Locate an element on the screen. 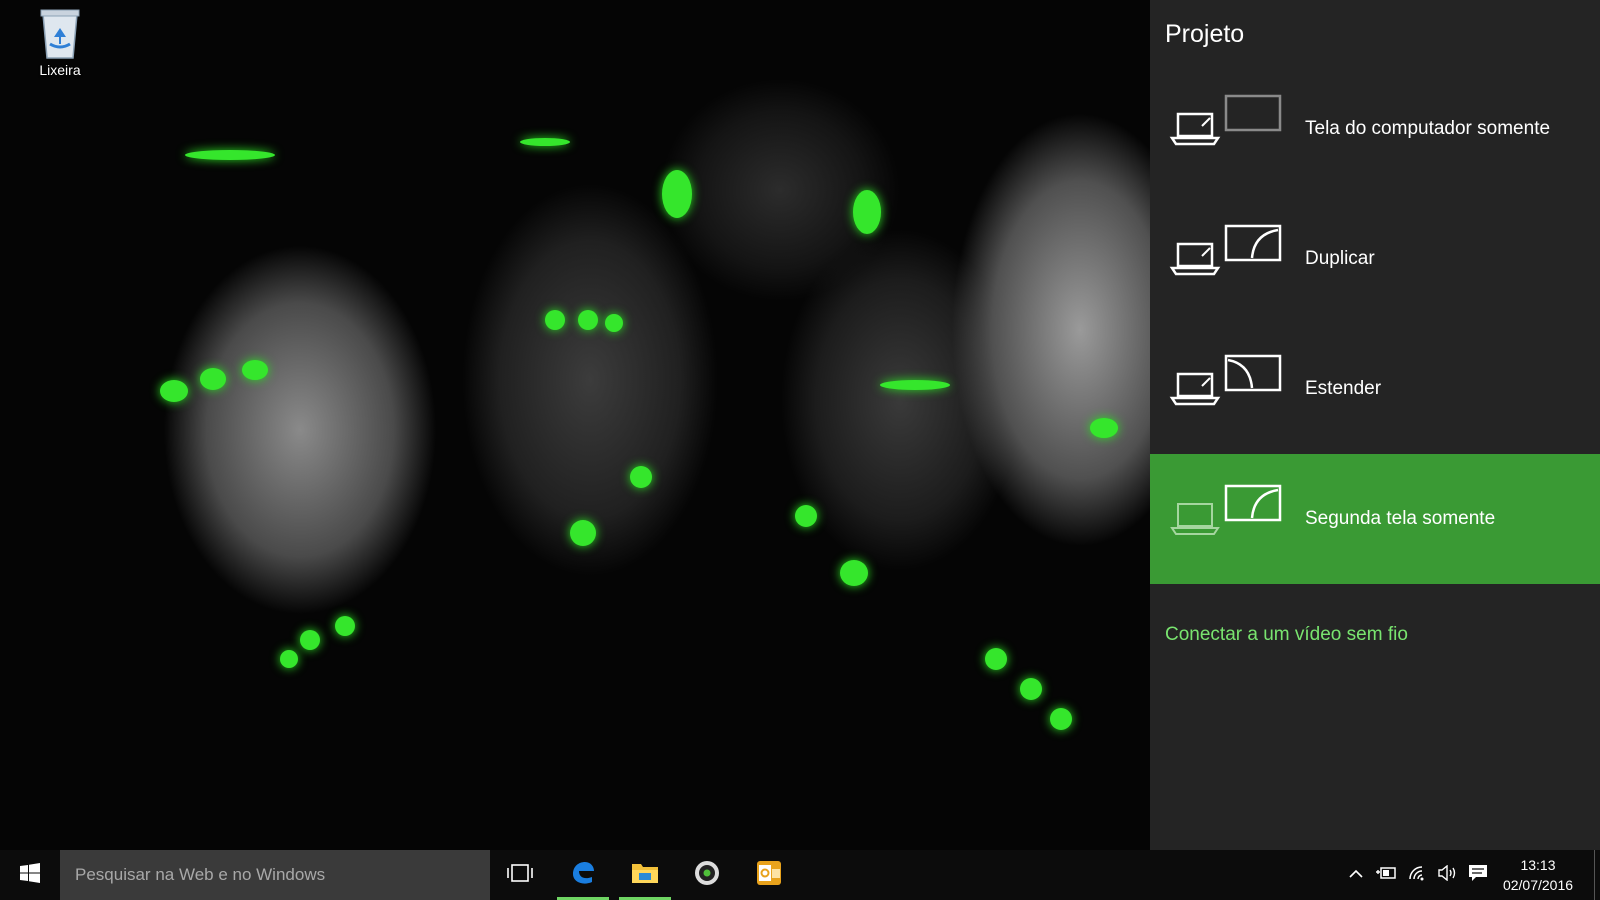  clock-time: 13:13 is located at coordinates (1538, 865).